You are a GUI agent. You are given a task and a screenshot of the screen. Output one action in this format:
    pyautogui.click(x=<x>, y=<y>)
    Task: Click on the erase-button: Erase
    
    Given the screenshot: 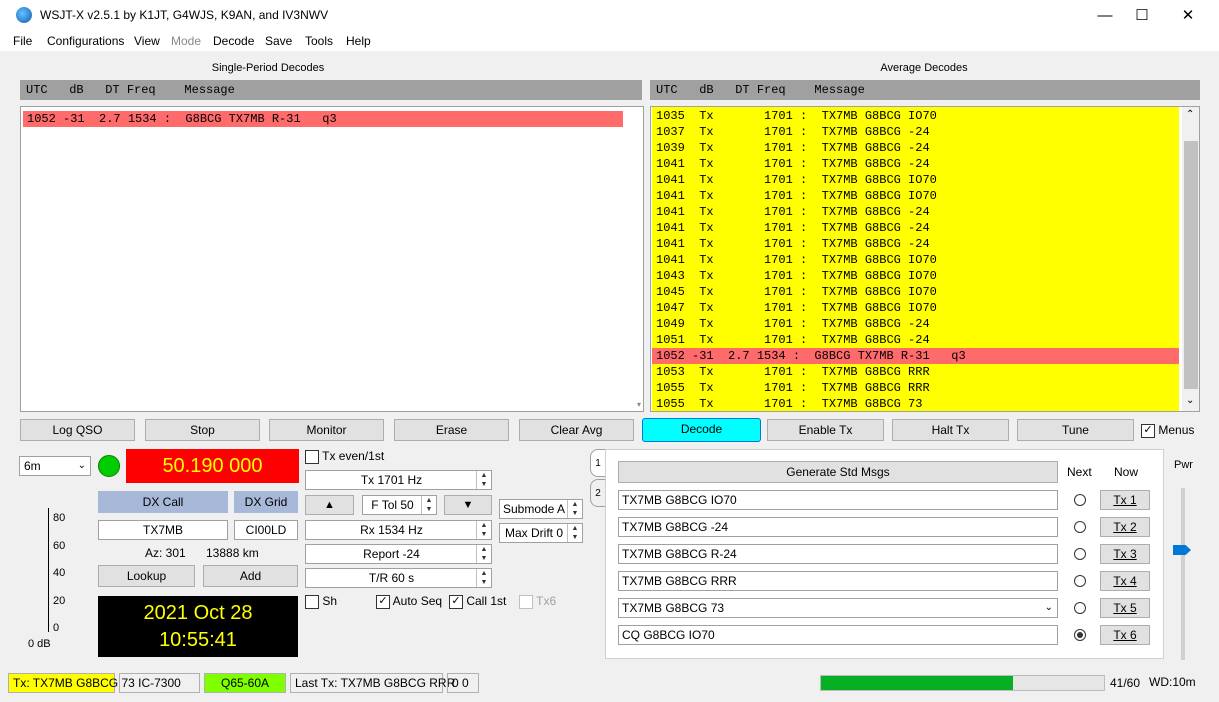 What is the action you would take?
    pyautogui.click(x=451, y=430)
    